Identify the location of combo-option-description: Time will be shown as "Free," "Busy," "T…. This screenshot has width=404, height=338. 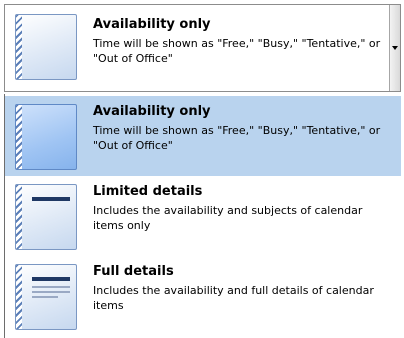
(237, 51).